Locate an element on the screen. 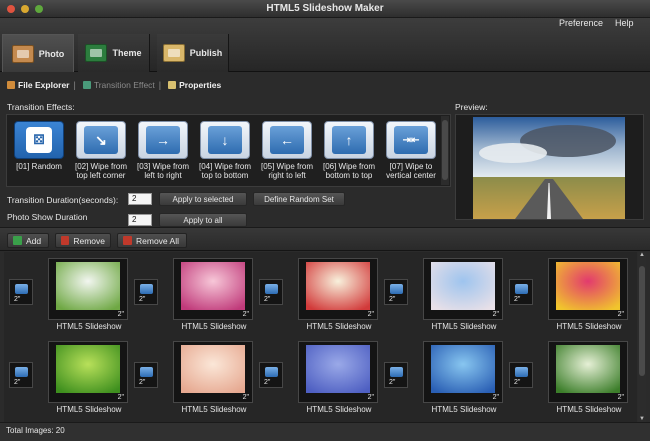 The width and height of the screenshot is (650, 441). effect-wipe-top-left: ↘ [02] Wipe from top left corner is located at coordinates (101, 153).